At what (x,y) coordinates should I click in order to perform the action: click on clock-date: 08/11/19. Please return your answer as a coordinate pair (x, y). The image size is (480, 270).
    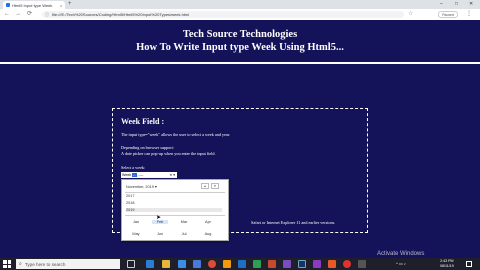
    Looking at the image, I should click on (447, 266).